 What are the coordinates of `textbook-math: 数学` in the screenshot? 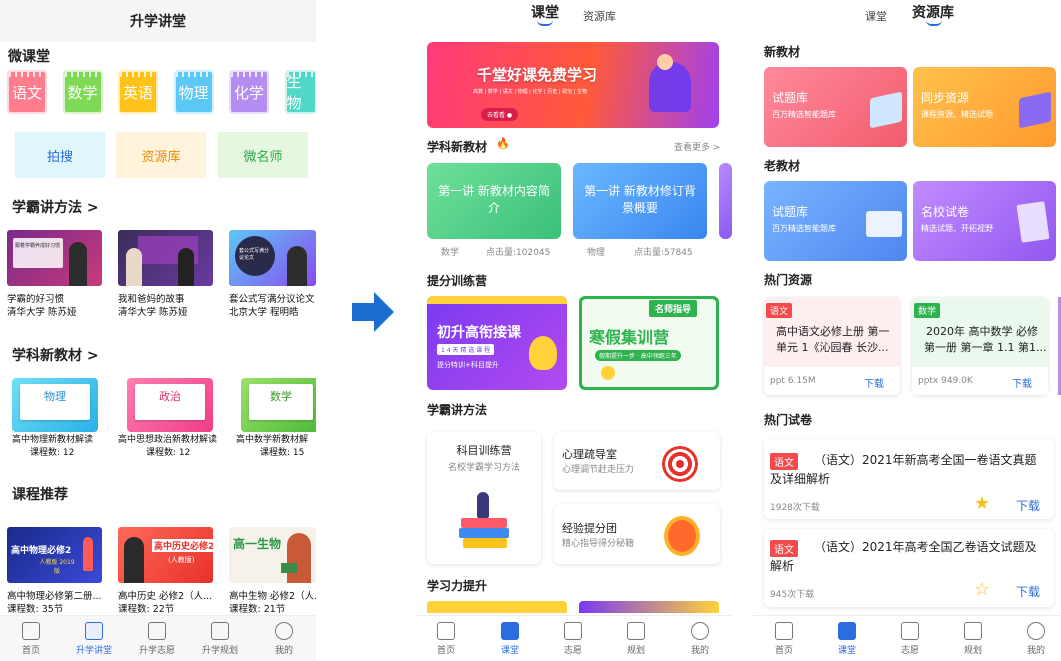 It's located at (278, 405).